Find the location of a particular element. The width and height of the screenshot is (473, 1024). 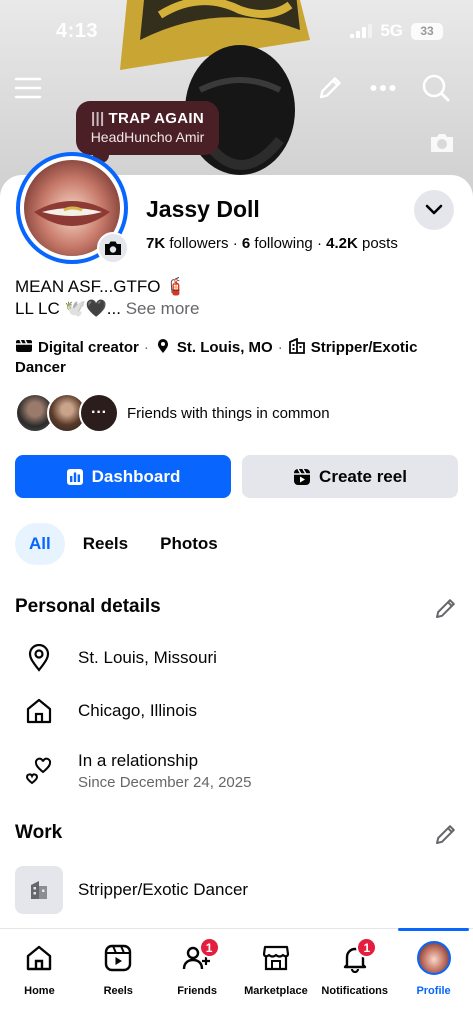

friends-in-common-text: Friends with things in common is located at coordinates (228, 413).